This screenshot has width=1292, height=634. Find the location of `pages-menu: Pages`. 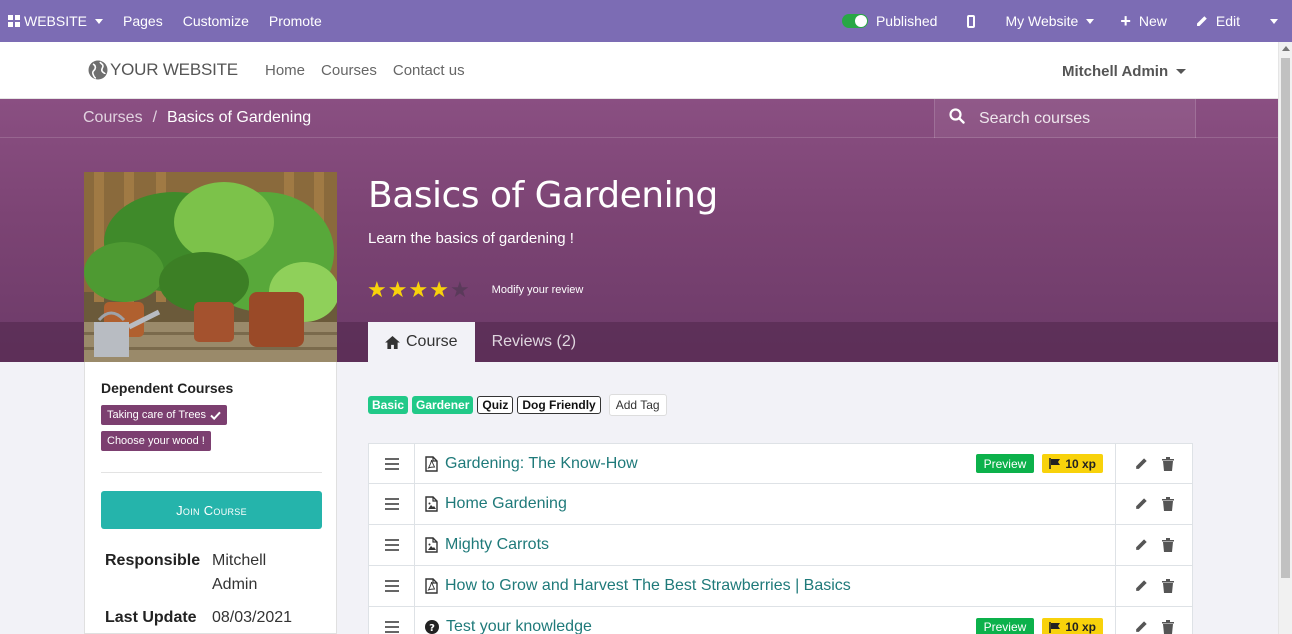

pages-menu: Pages is located at coordinates (143, 21).